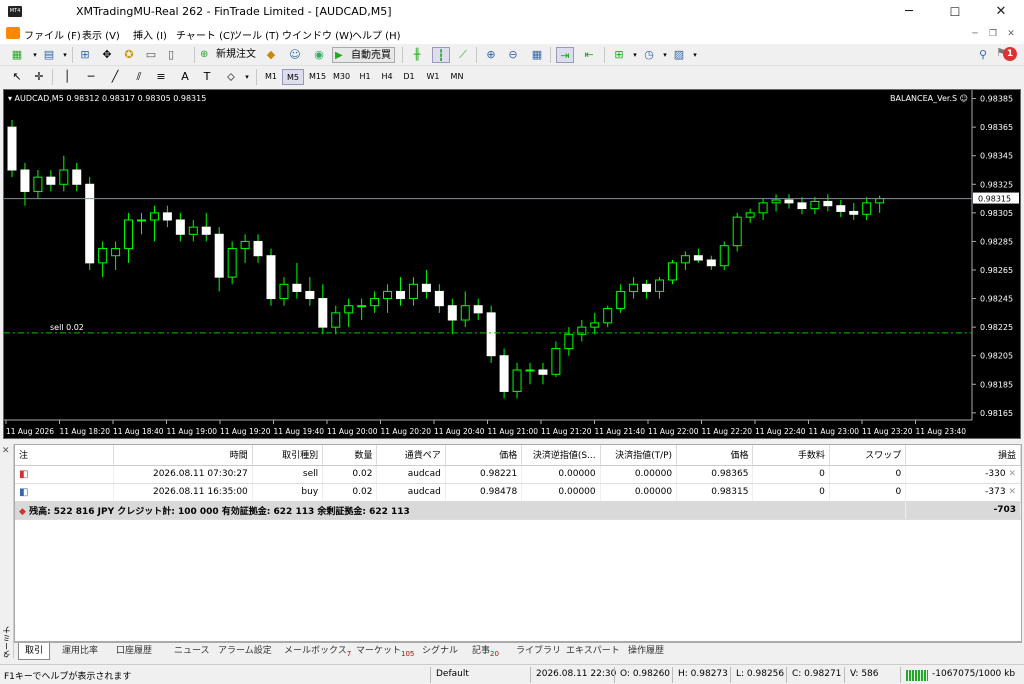 This screenshot has height=684, width=1024. Describe the element at coordinates (484, 455) in the screenshot. I see `col-price: 価格` at that location.